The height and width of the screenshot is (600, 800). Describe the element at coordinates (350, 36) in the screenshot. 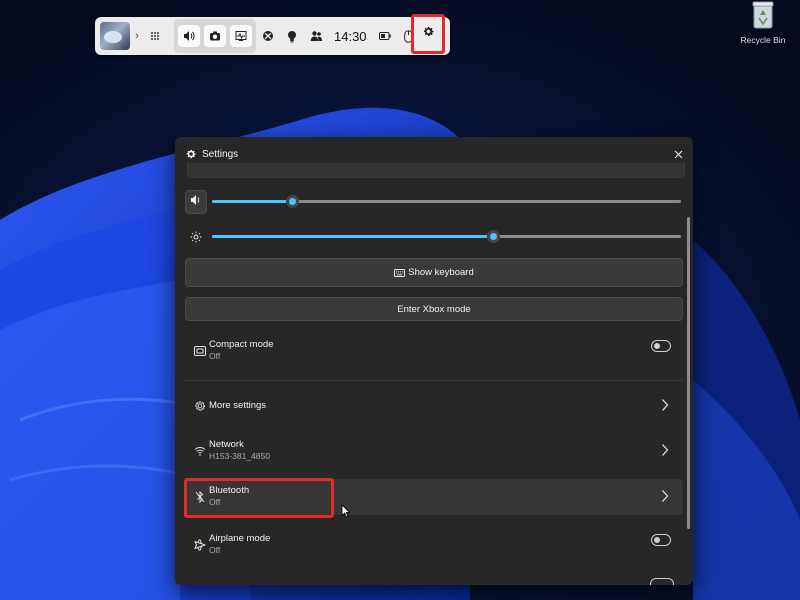

I see `clock-time: 14:30` at that location.